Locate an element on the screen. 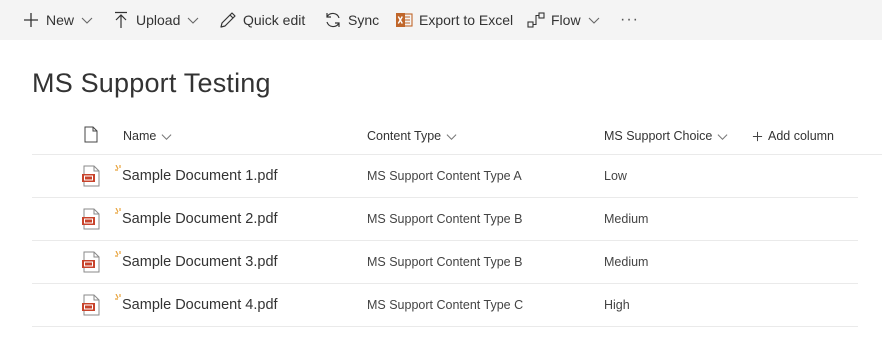 The width and height of the screenshot is (882, 356). add-column-button: Add column is located at coordinates (793, 136).